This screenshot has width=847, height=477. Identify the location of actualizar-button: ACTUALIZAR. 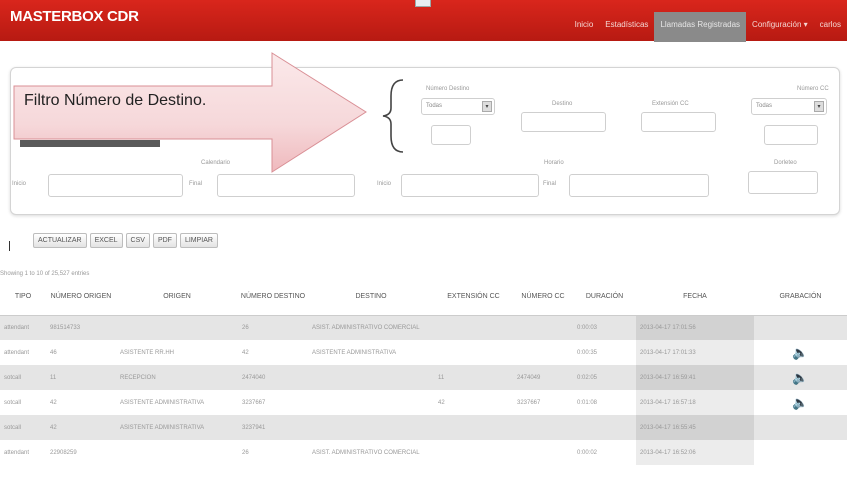
(60, 240).